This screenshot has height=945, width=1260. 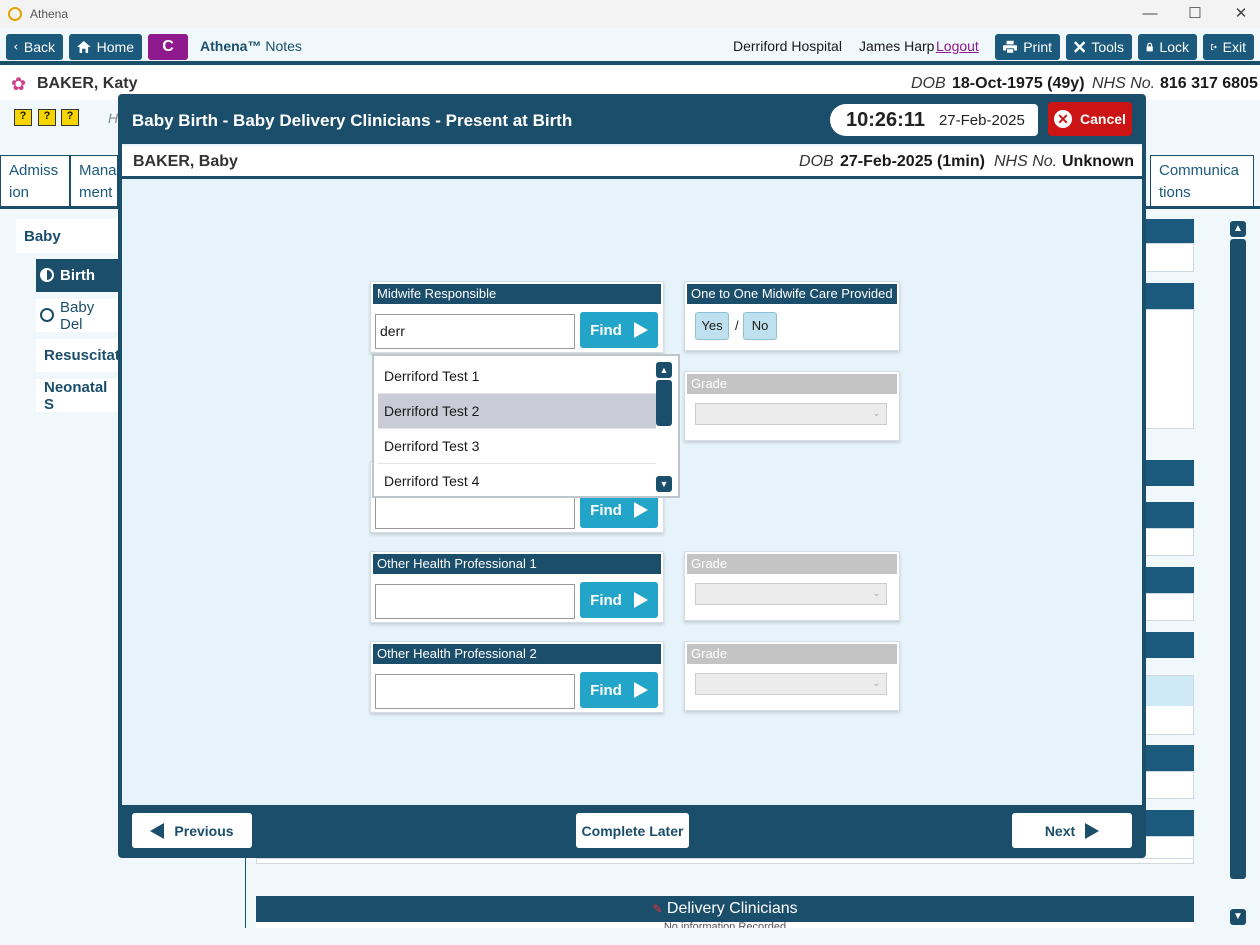 What do you see at coordinates (35, 181) in the screenshot?
I see `tab-admission: Admiss ion` at bounding box center [35, 181].